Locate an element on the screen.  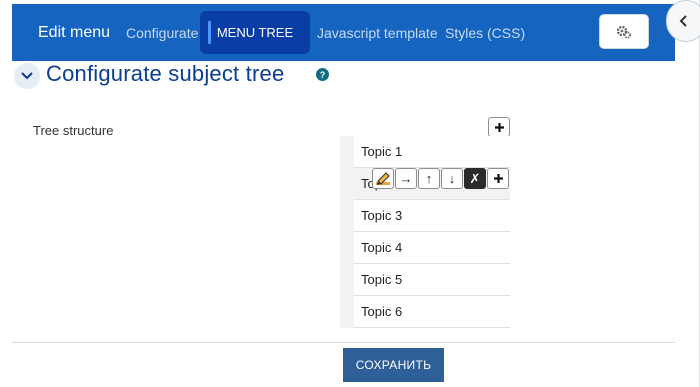
tab-styles-css: Styles (CSS) is located at coordinates (485, 32).